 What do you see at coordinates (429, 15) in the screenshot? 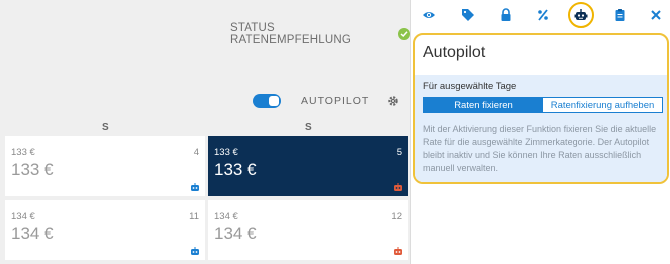
I see `eye-icon` at bounding box center [429, 15].